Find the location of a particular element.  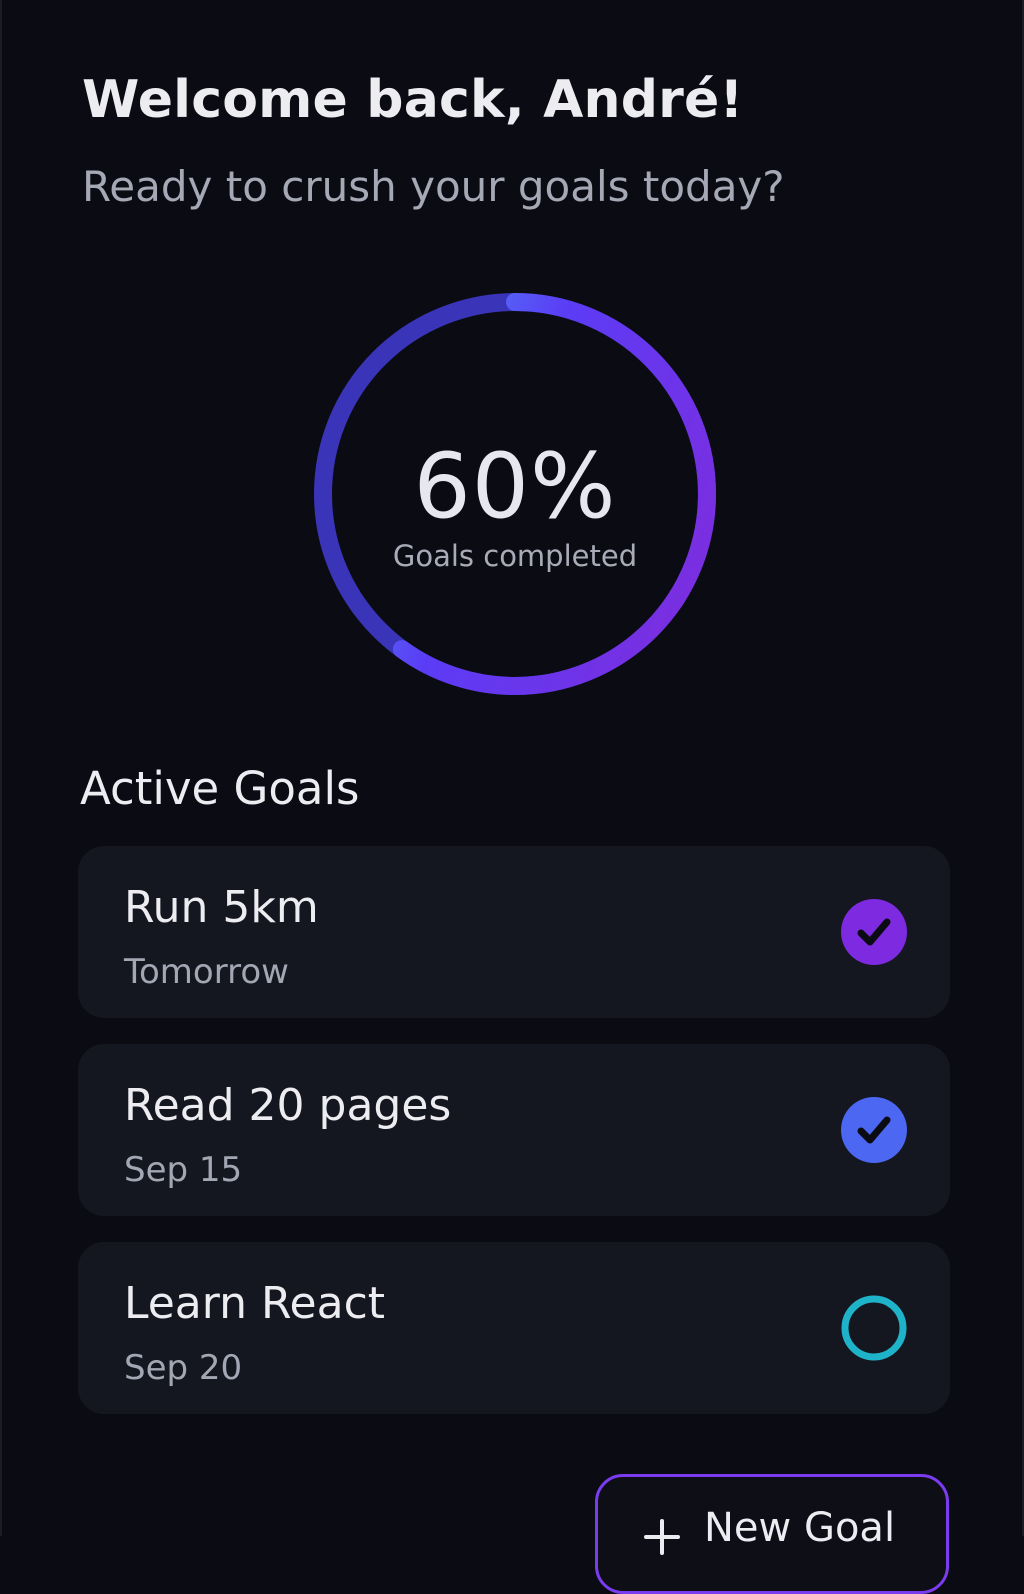

new-goal-button: New Goal is located at coordinates (772, 1534).